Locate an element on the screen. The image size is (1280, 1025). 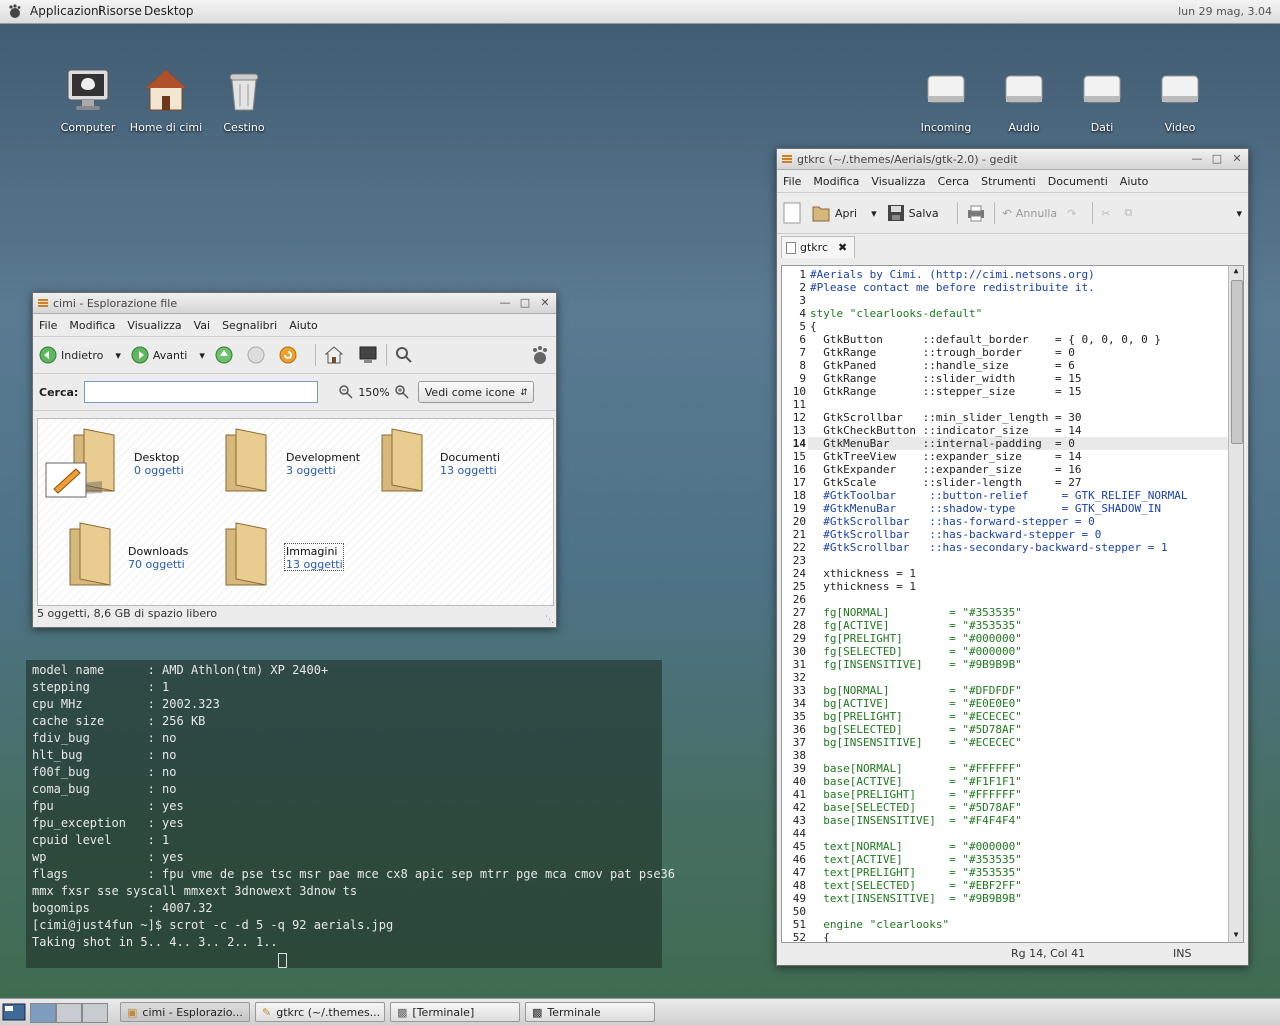
search-input is located at coordinates (201, 392).